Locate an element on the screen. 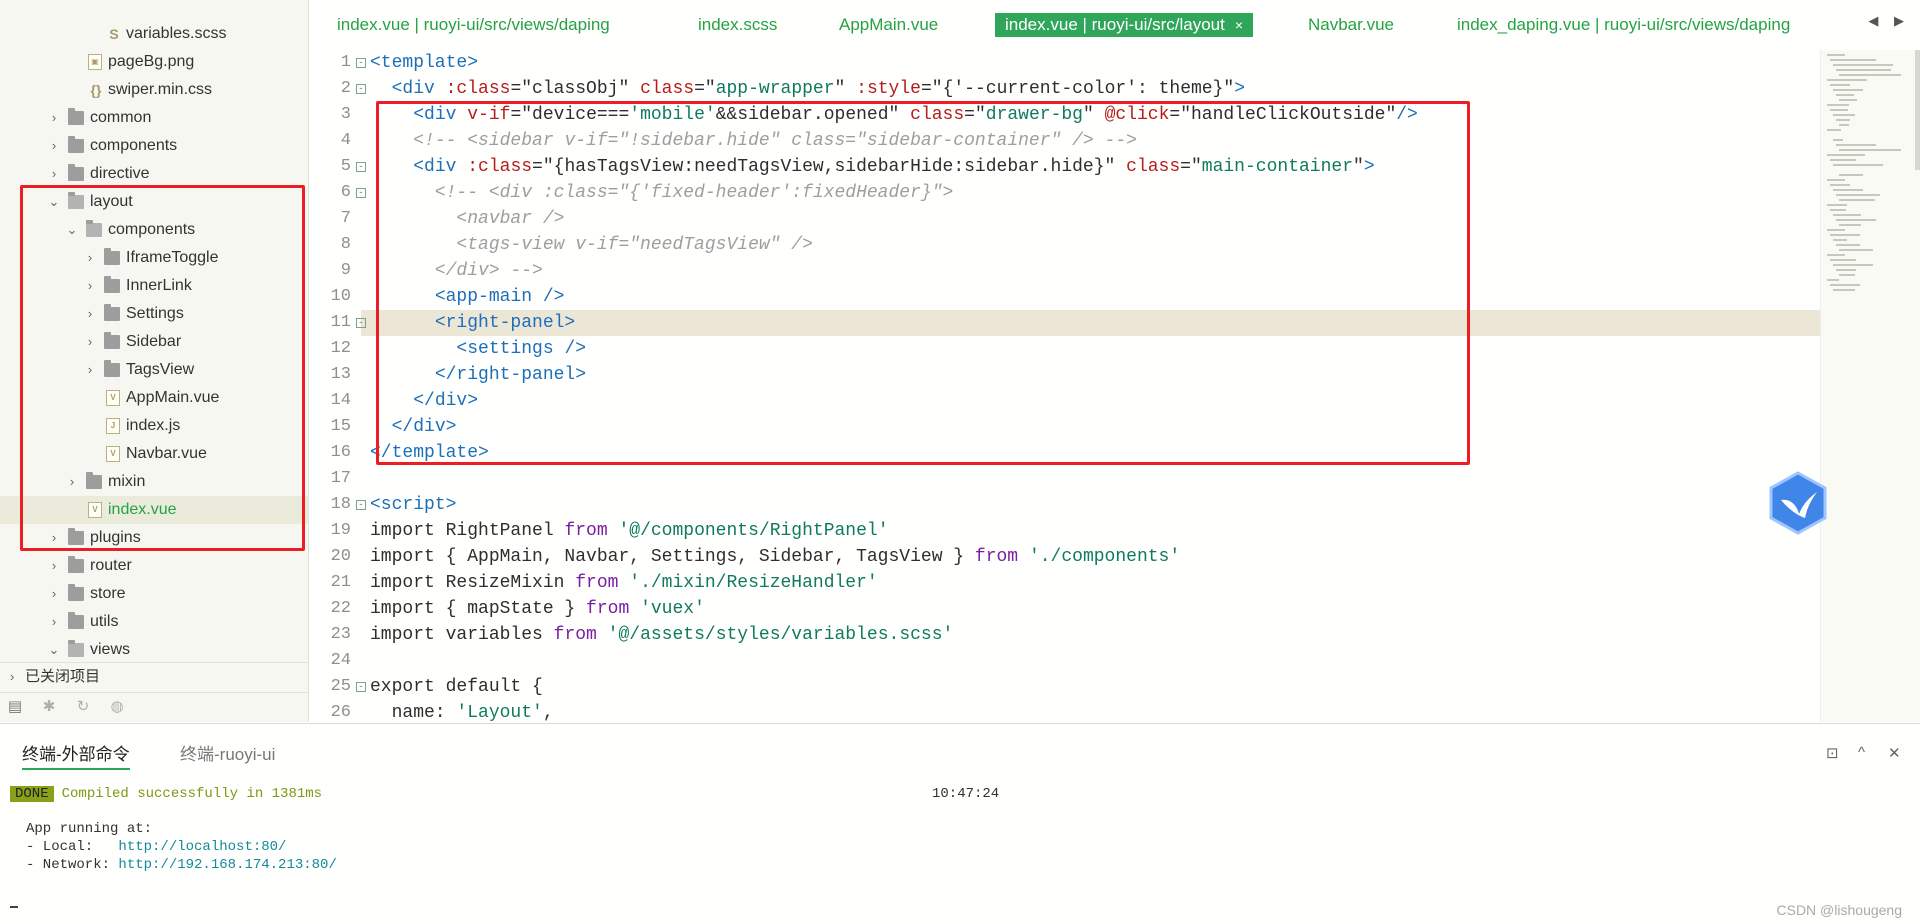 The height and width of the screenshot is (924, 1920). image-file-icon: ▣ is located at coordinates (95, 62).